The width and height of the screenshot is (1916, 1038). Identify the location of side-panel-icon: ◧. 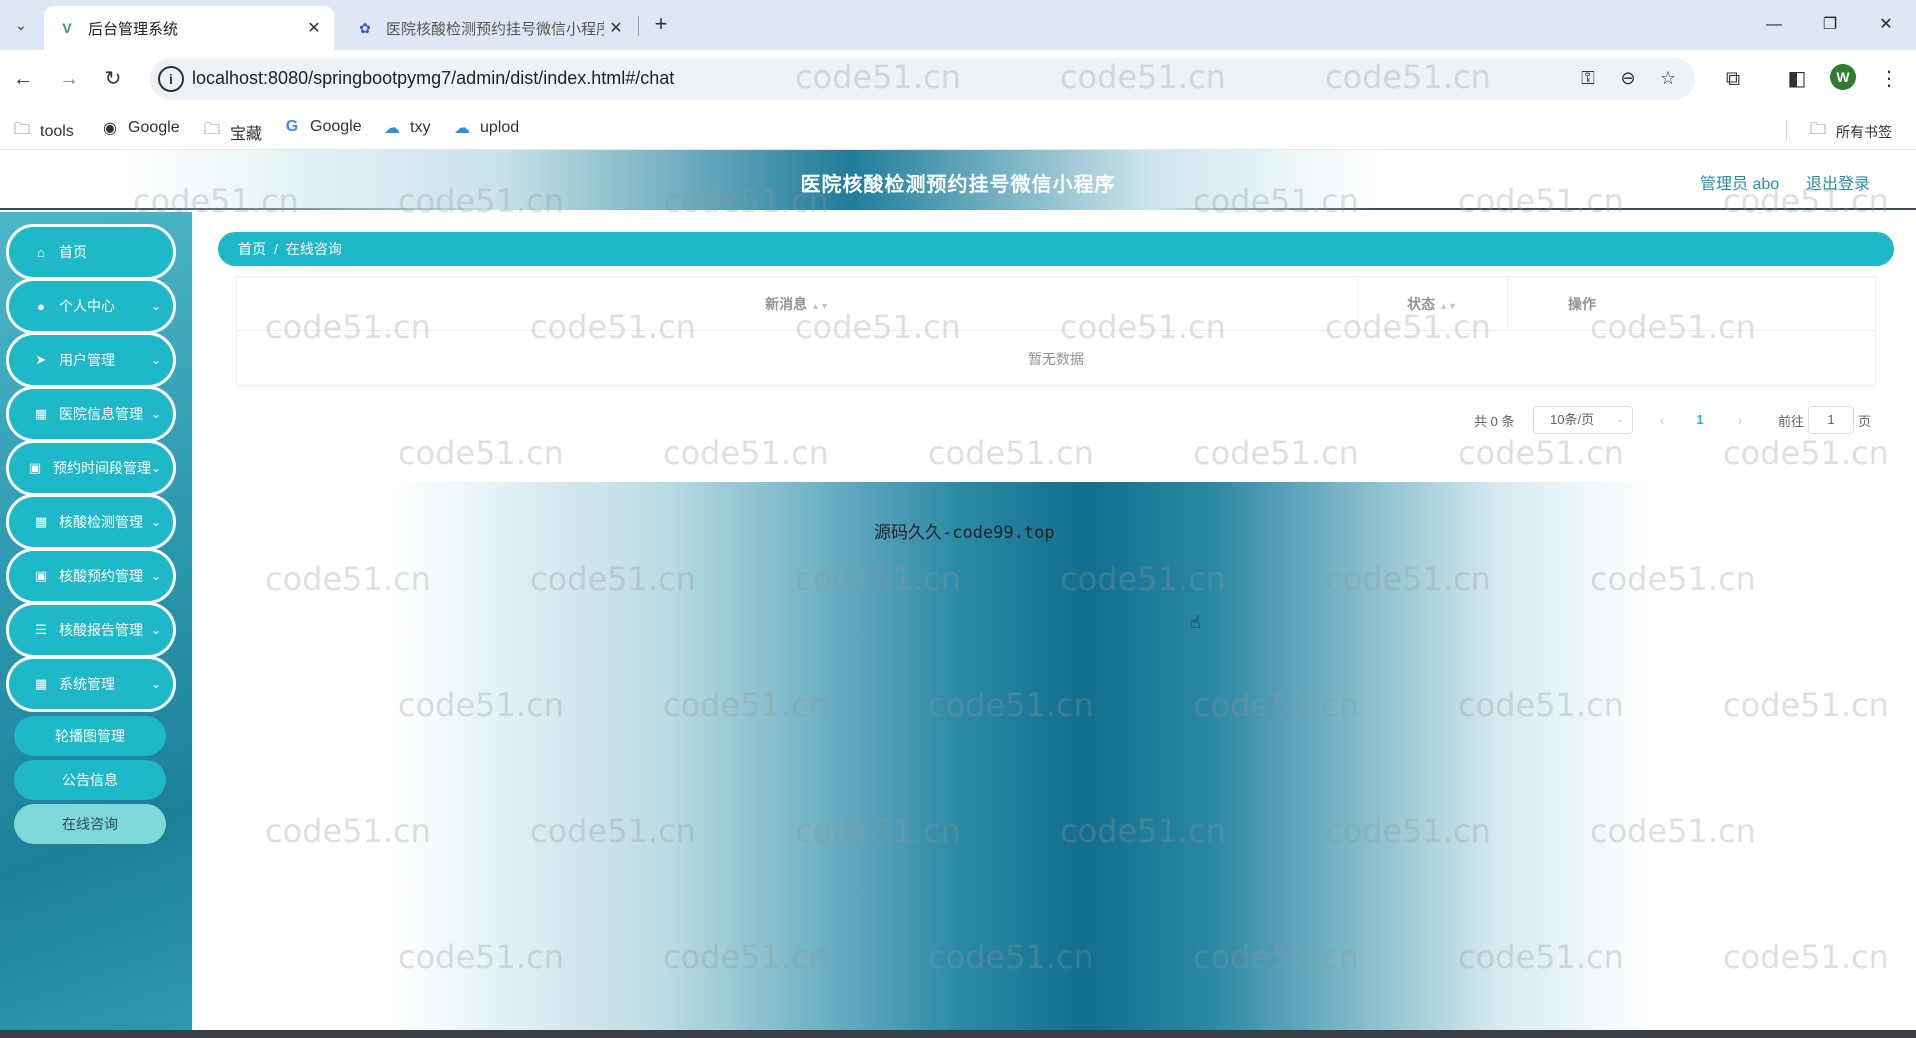
(1797, 79).